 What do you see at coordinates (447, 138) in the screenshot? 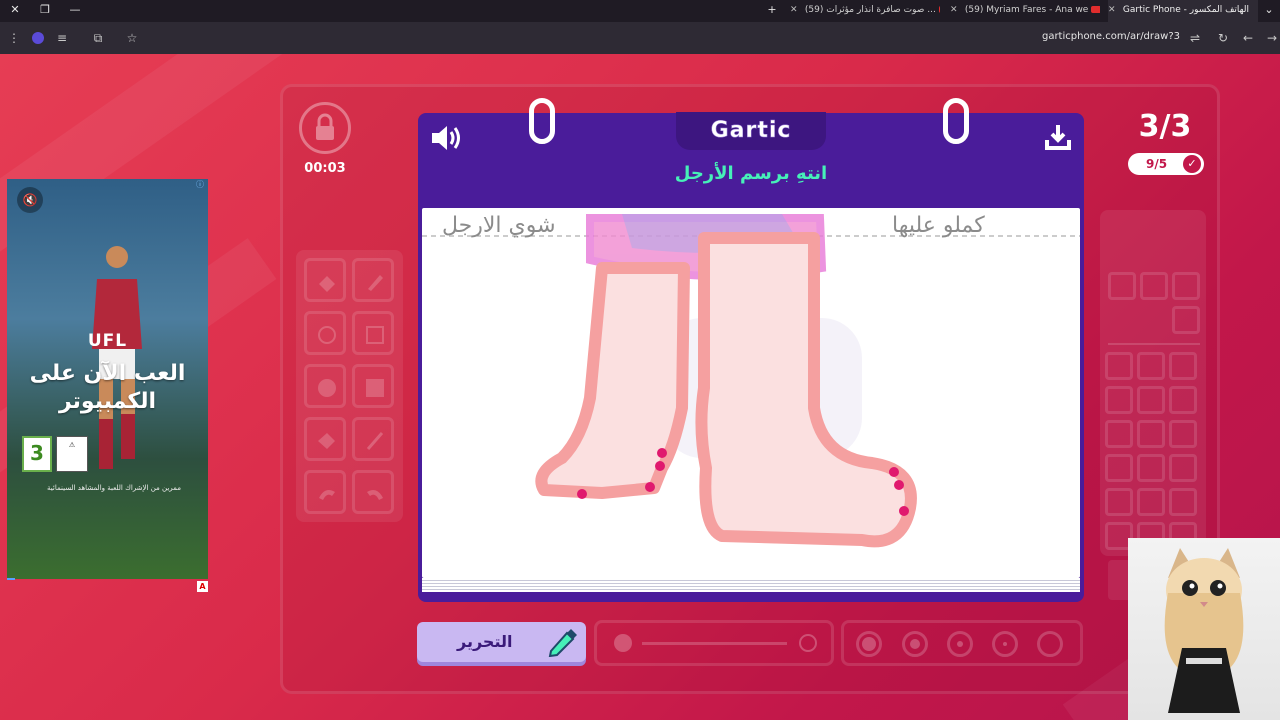
I see `speaker-icon` at bounding box center [447, 138].